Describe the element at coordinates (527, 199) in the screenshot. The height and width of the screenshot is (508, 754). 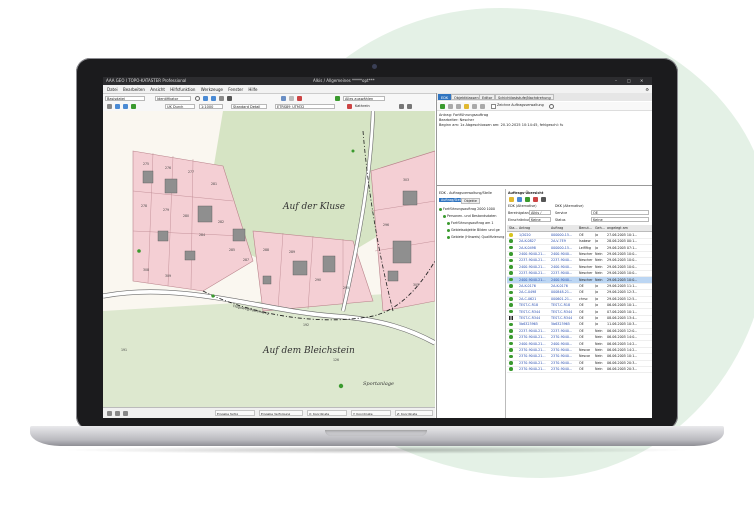
I see `approve-icon` at that location.